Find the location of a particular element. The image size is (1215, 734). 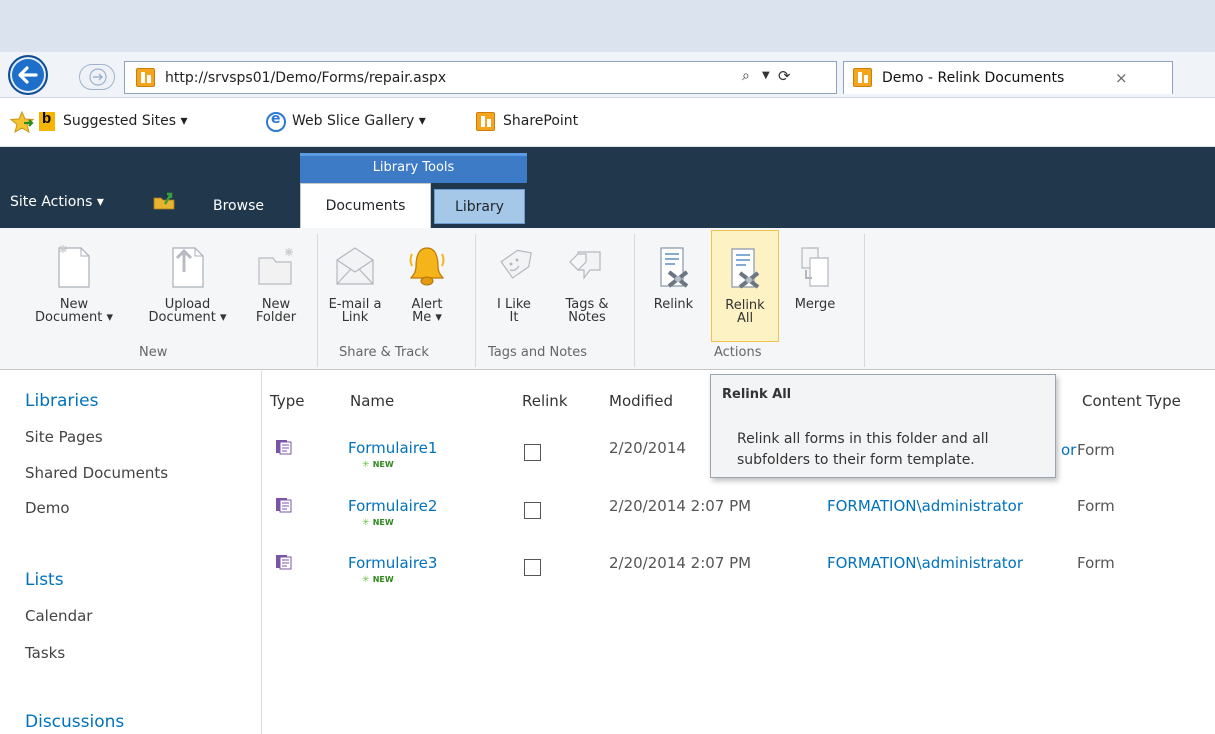

back-arrow-icon is located at coordinates (28, 75).